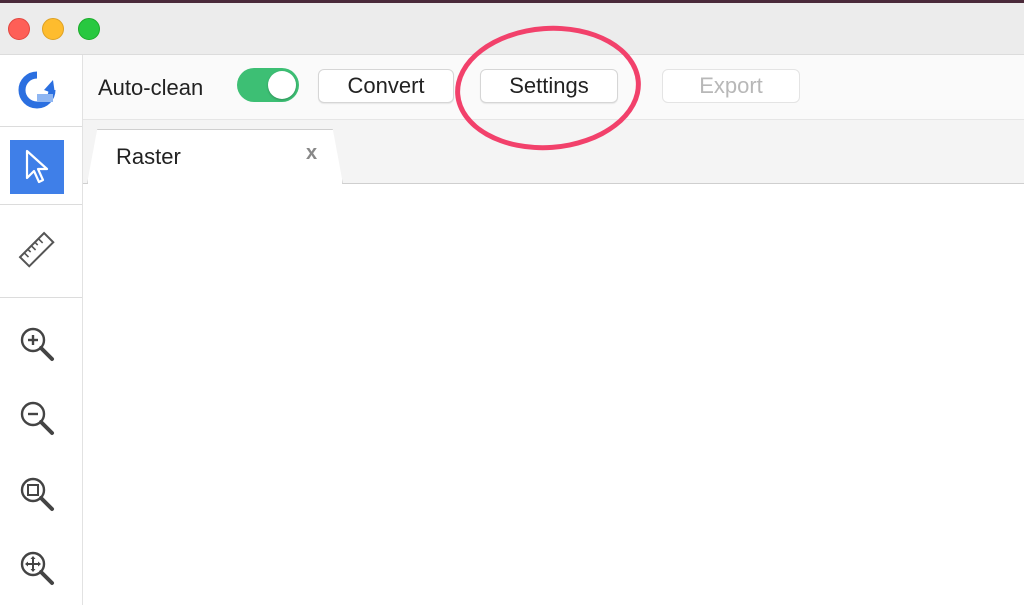 The image size is (1024, 605). I want to click on tab-label: Raster, so click(148, 156).